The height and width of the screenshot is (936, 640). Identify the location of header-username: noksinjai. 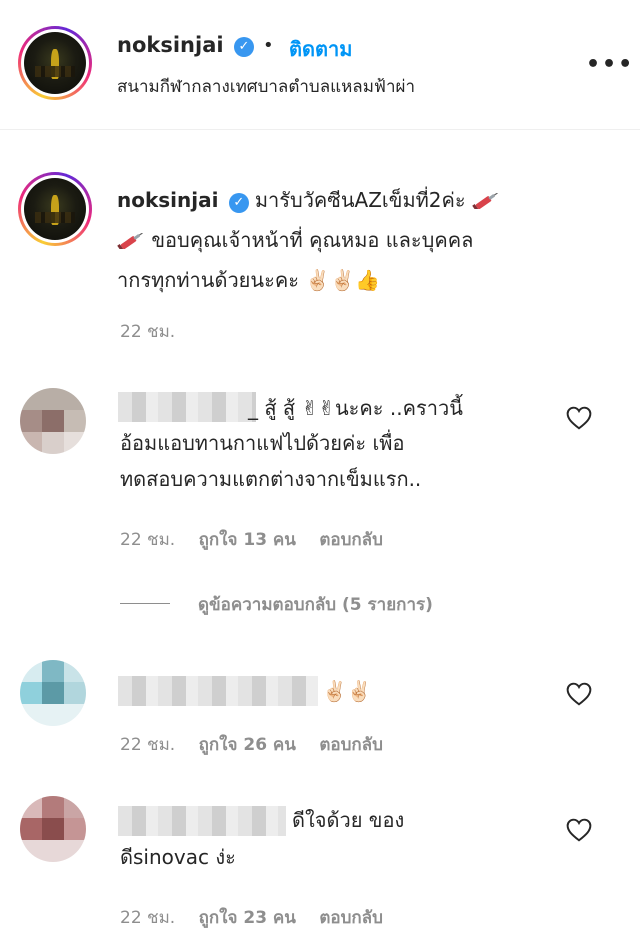
(170, 45).